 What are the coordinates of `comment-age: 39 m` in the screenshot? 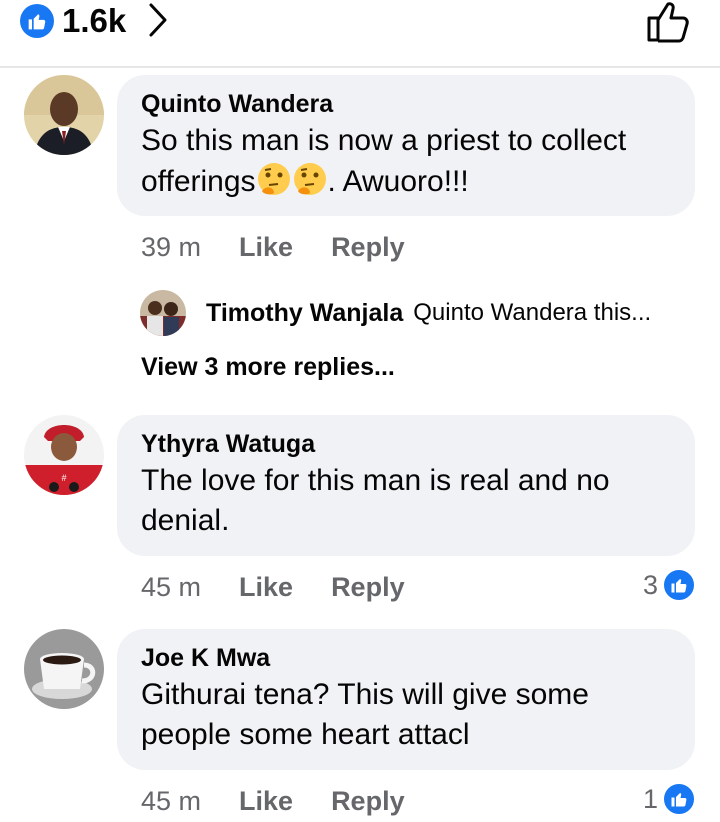 It's located at (171, 247).